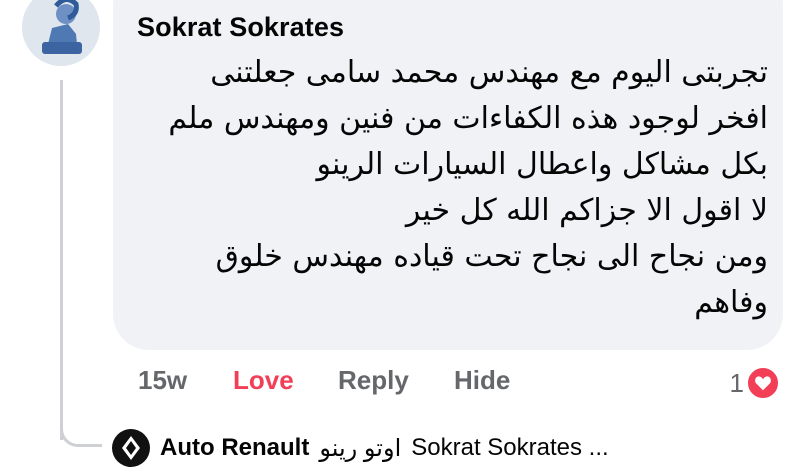  Describe the element at coordinates (61, 260) in the screenshot. I see `thread-line` at that location.